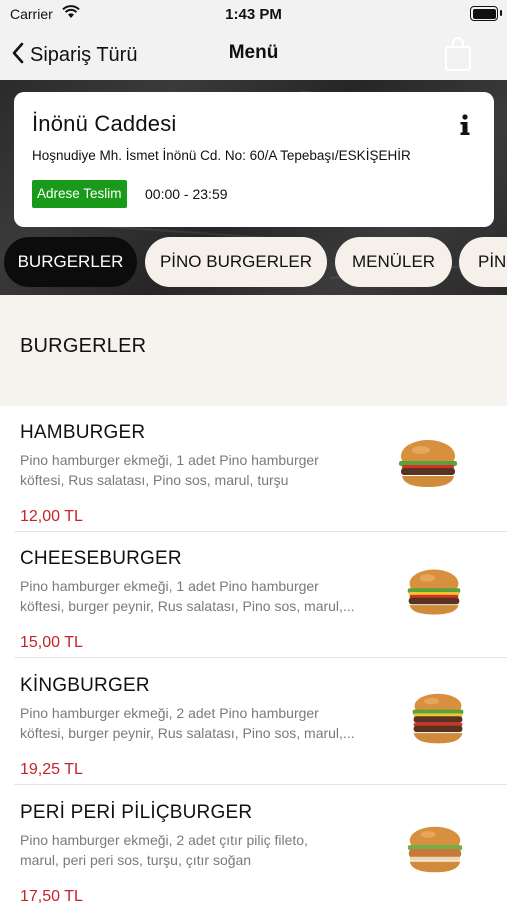 The image size is (507, 912). I want to click on item-description-line: marul, peri peri sos, turşu, çıtır soğan, so click(136, 860).